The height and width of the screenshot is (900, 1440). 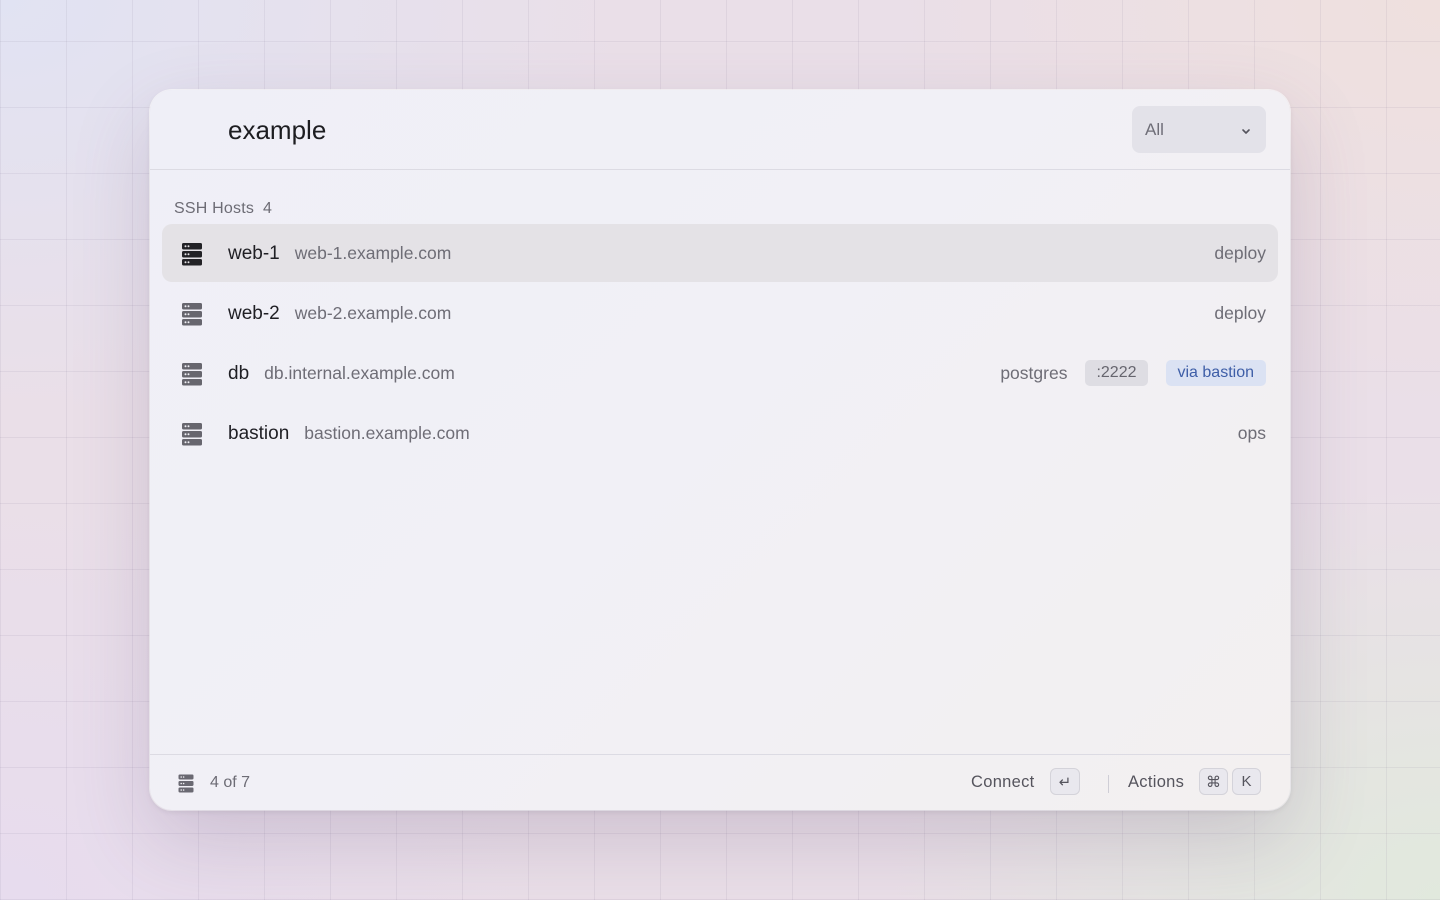 What do you see at coordinates (1213, 781) in the screenshot?
I see `command-key-hint: ⌘` at bounding box center [1213, 781].